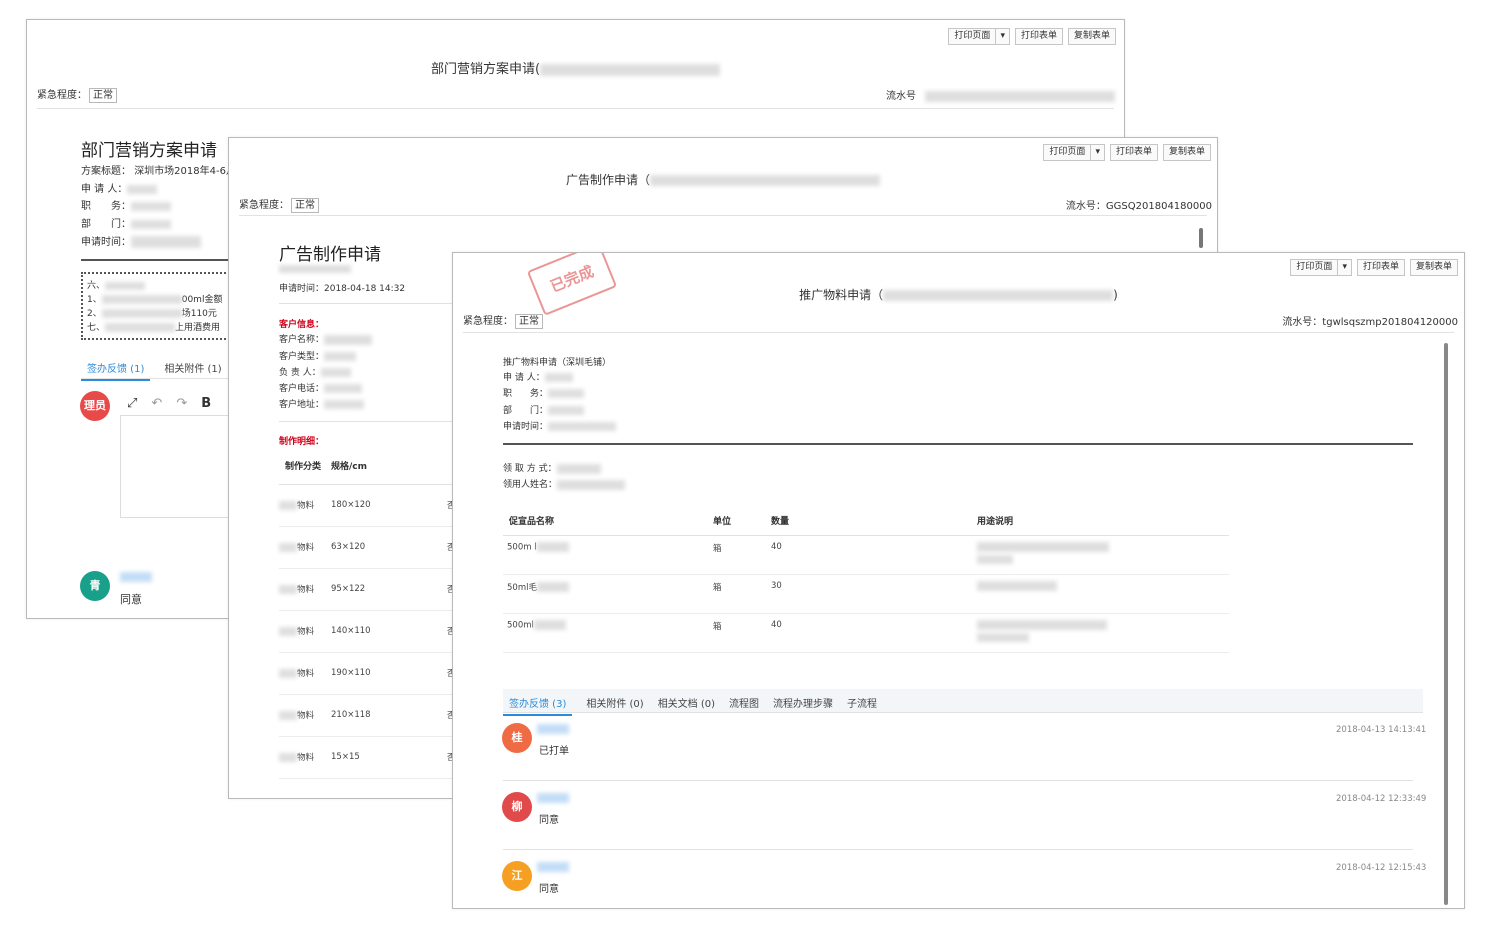 Image resolution: width=1499 pixels, height=938 pixels. What do you see at coordinates (958, 294) in the screenshot?
I see `window-title: 推广物料申请（)` at bounding box center [958, 294].